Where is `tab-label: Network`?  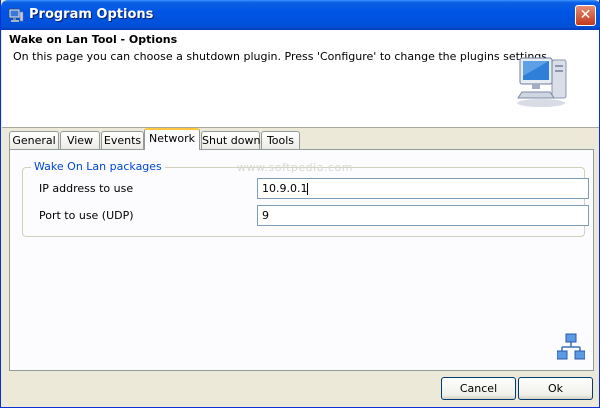
tab-label: Network is located at coordinates (172, 138).